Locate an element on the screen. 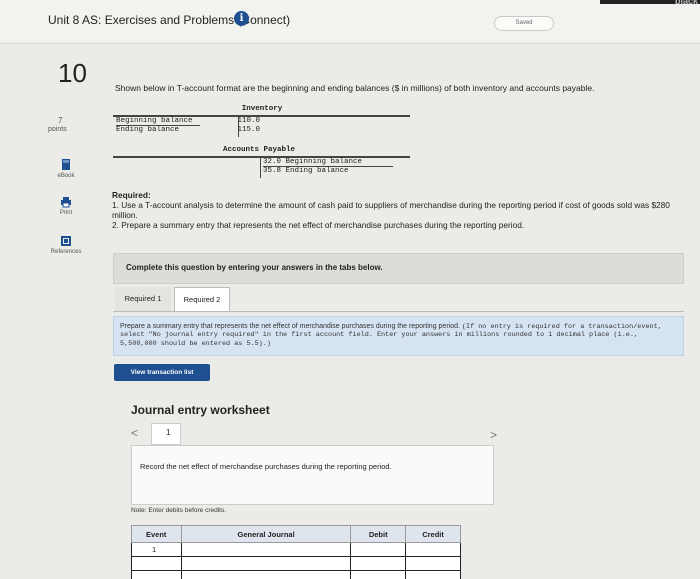 This screenshot has width=700, height=579. column-header-credit: Credit is located at coordinates (433, 534).